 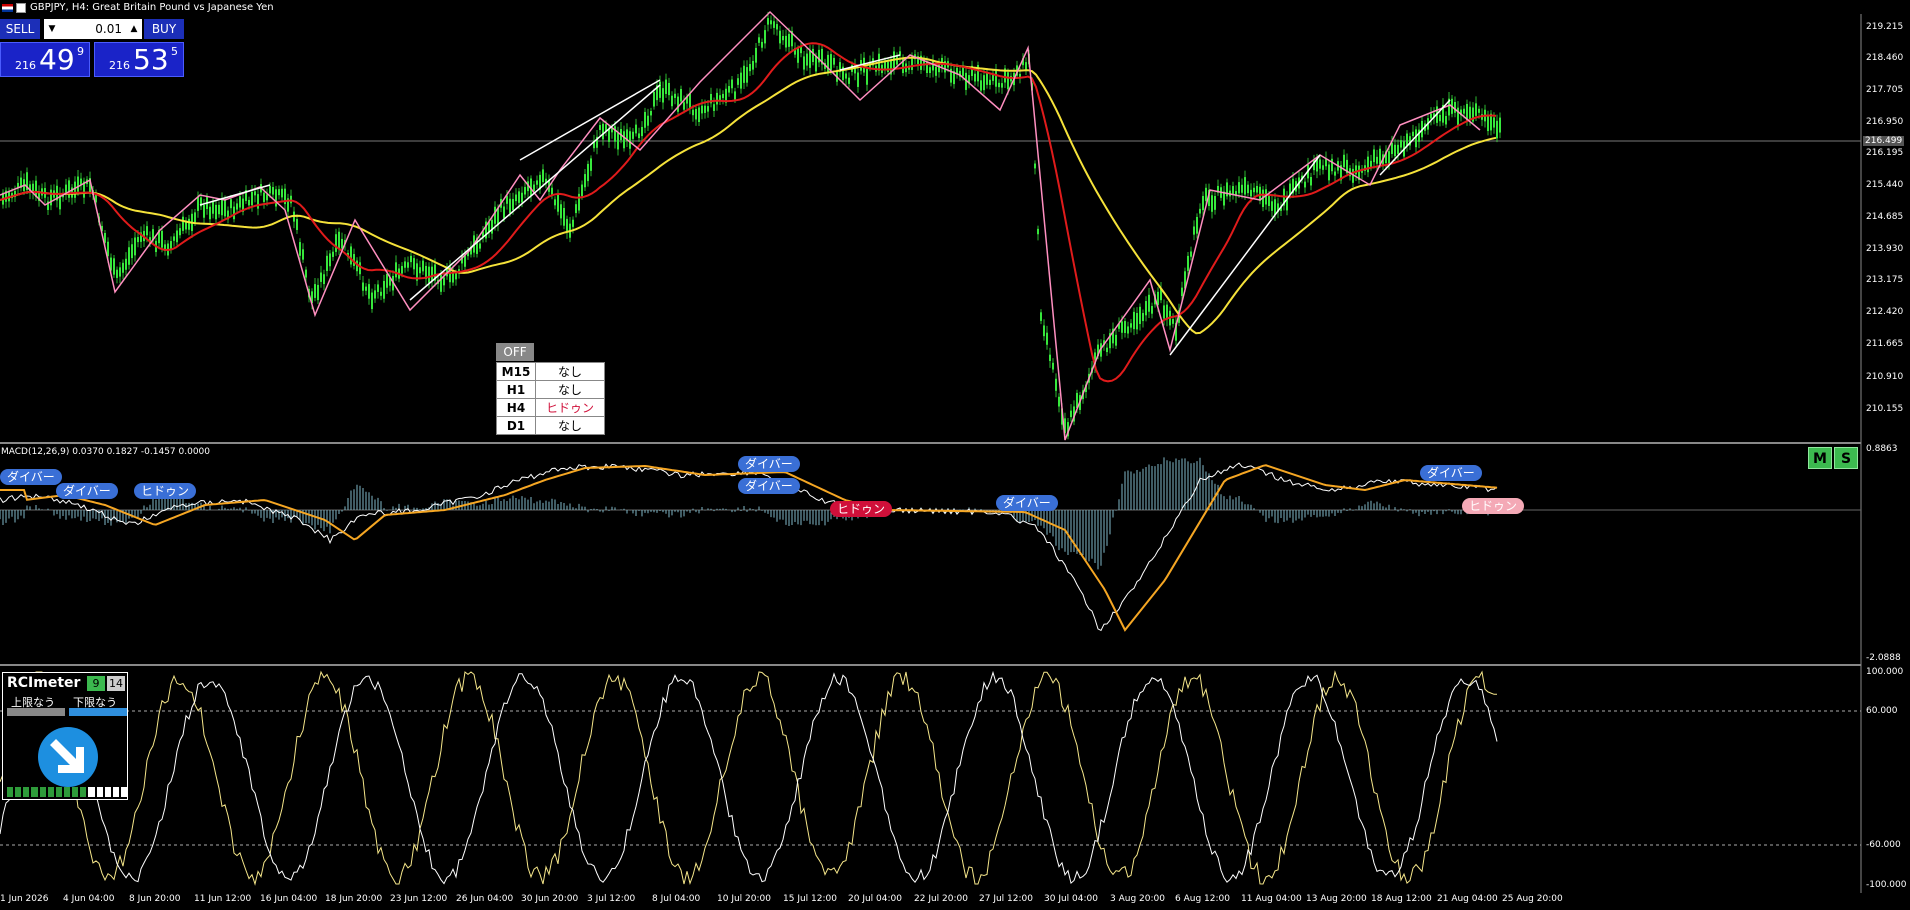 I want to click on price-axis-label: 219.215, so click(x=1885, y=27).